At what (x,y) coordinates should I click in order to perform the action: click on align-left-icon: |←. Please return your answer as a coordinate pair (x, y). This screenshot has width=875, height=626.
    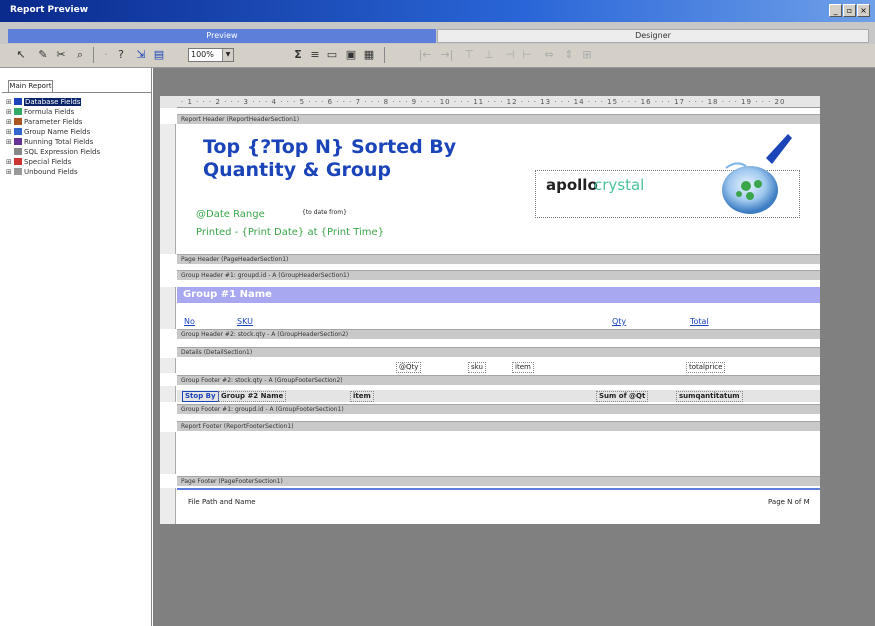
    Looking at the image, I should click on (425, 55).